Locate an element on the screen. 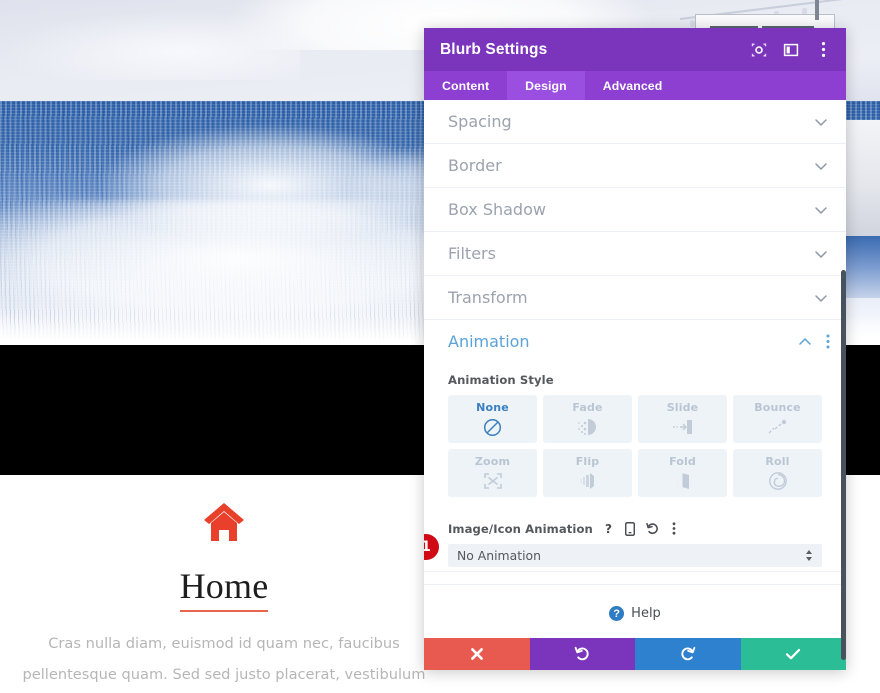 The height and width of the screenshot is (693, 880). question-circle-icon: ? is located at coordinates (617, 613).